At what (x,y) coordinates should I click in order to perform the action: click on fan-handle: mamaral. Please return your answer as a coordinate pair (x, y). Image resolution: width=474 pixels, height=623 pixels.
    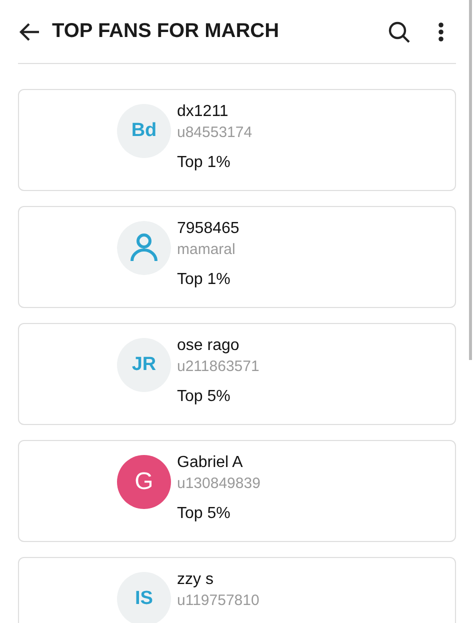
    Looking at the image, I should click on (206, 250).